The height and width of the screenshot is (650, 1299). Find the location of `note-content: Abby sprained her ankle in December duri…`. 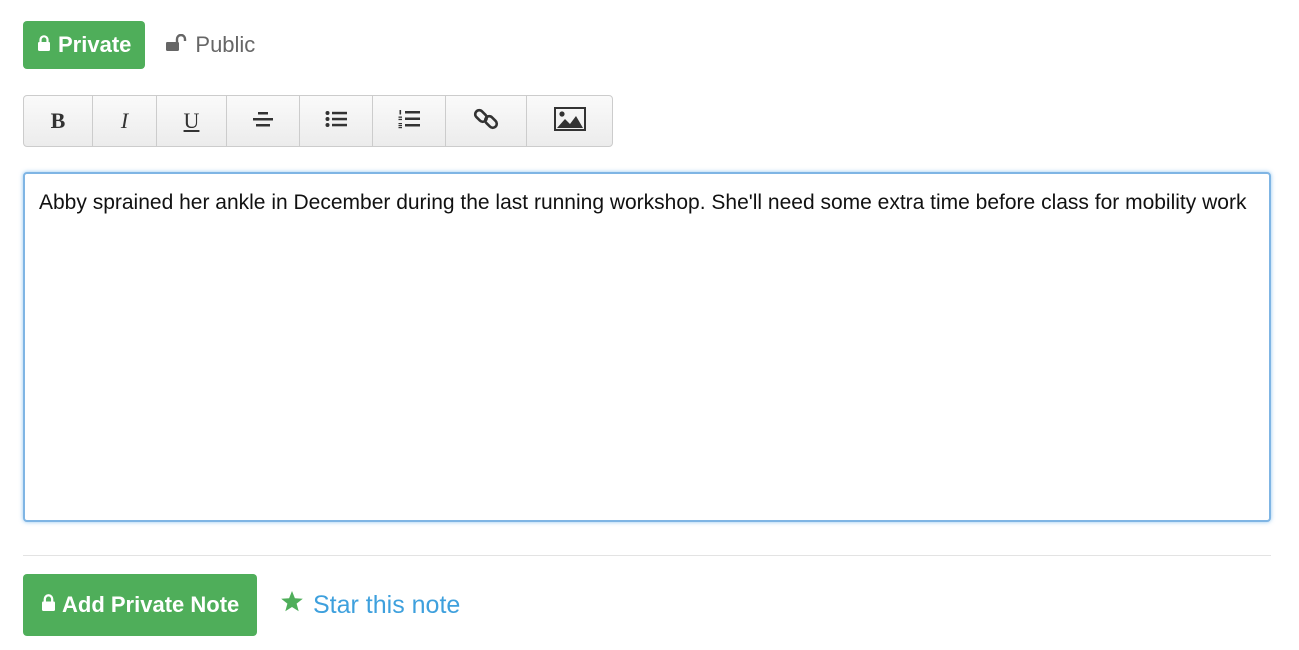

note-content: Abby sprained her ankle in December duri… is located at coordinates (643, 202).